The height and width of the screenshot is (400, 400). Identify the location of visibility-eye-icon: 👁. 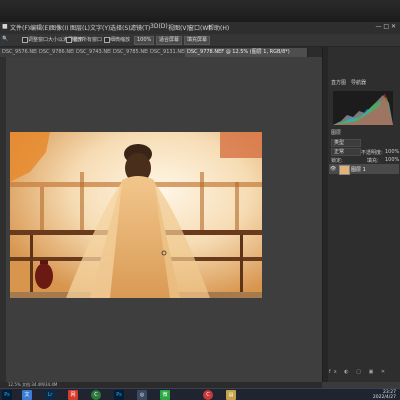
(333, 169).